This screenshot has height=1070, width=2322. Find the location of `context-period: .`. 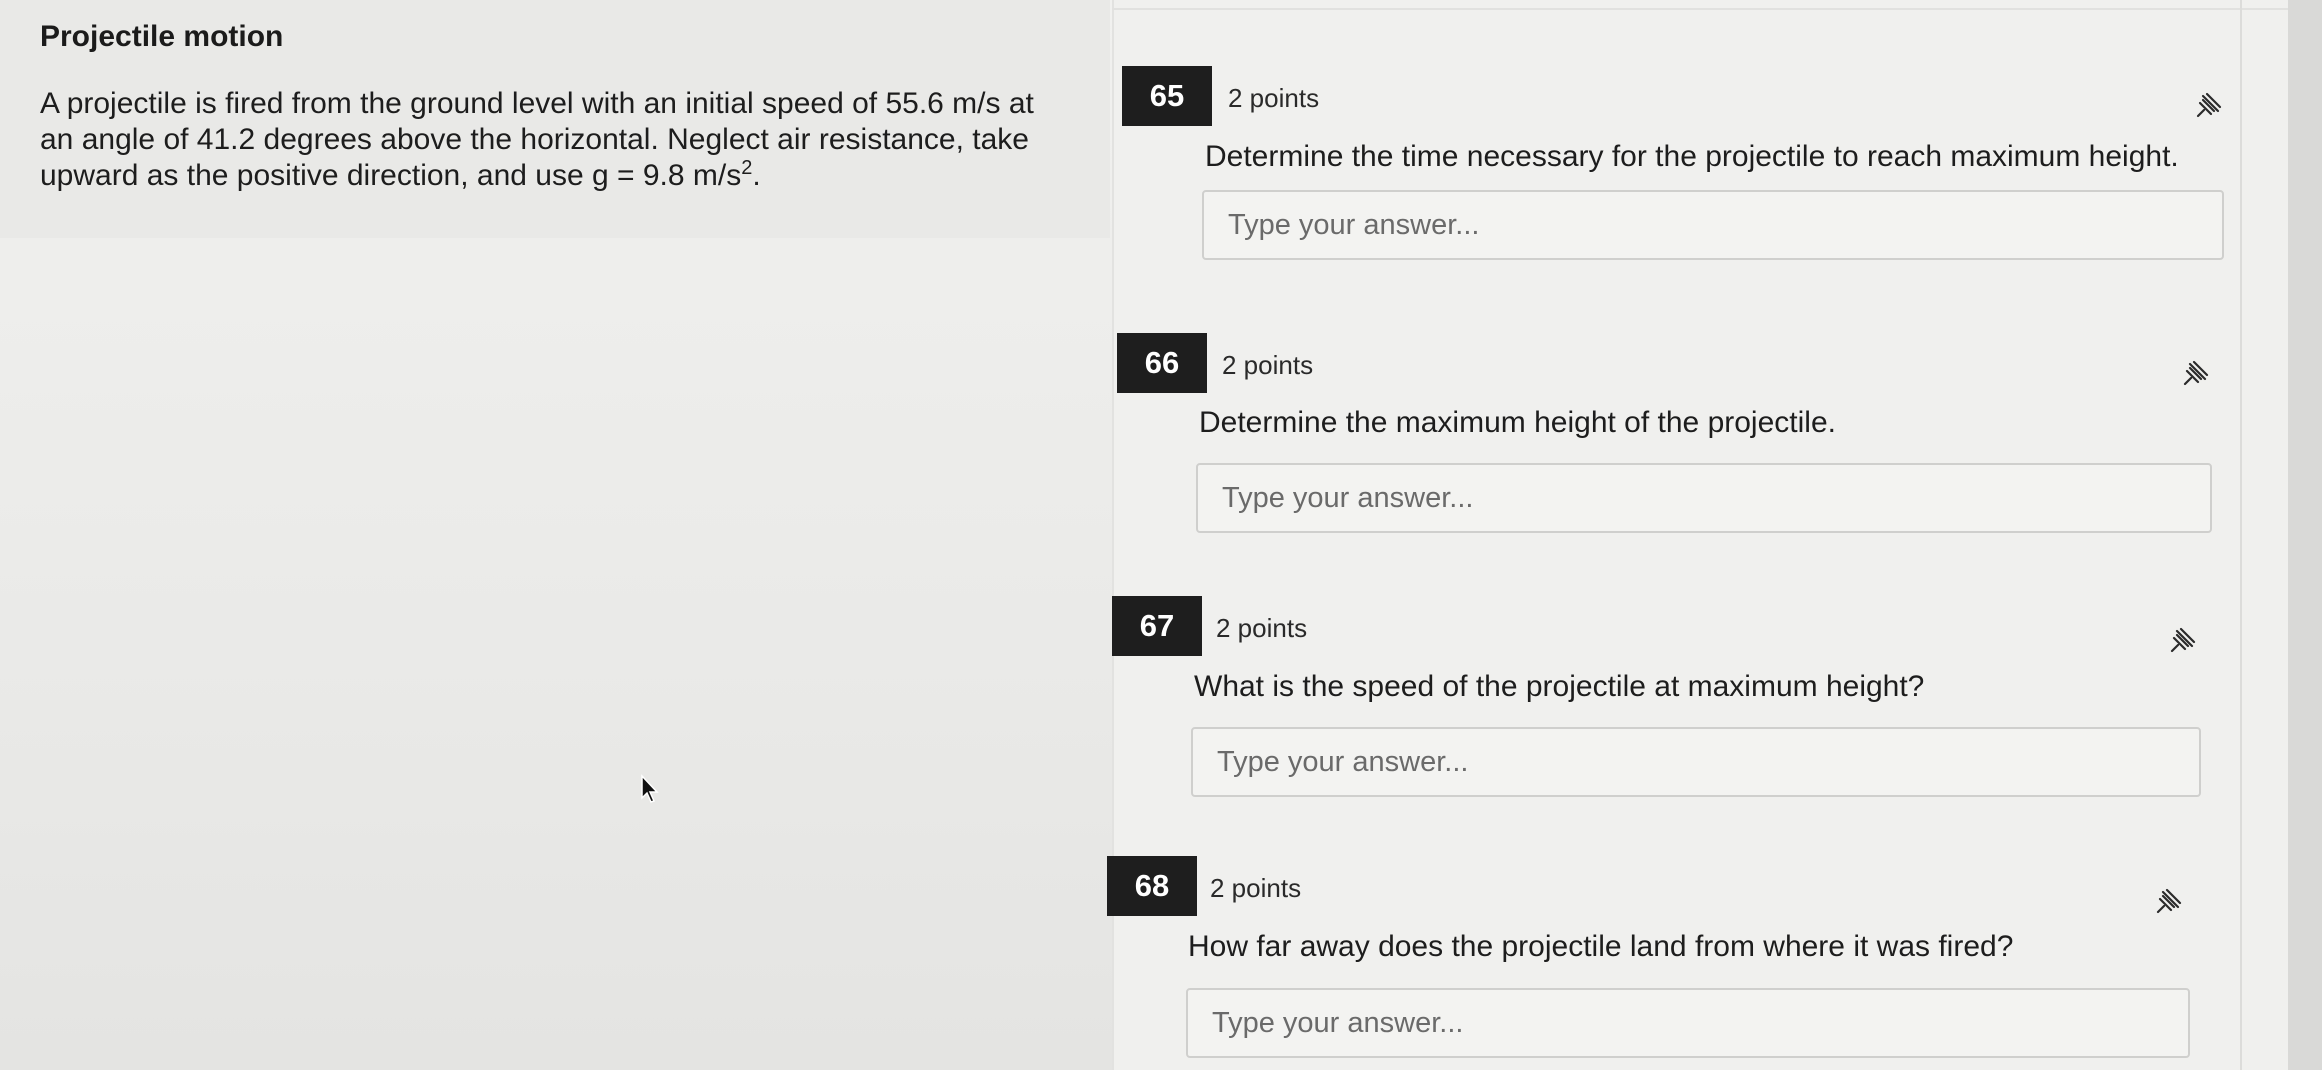

context-period: . is located at coordinates (756, 175).